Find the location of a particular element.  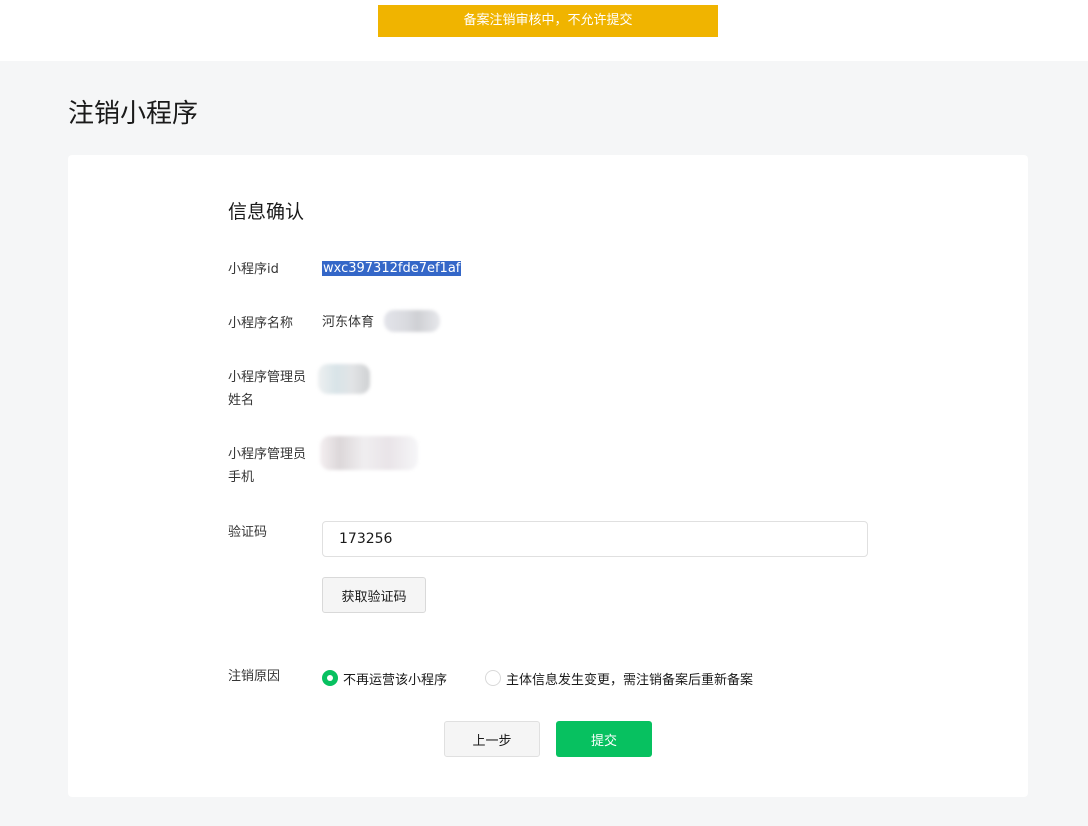

radio-checked-icon is located at coordinates (330, 678).